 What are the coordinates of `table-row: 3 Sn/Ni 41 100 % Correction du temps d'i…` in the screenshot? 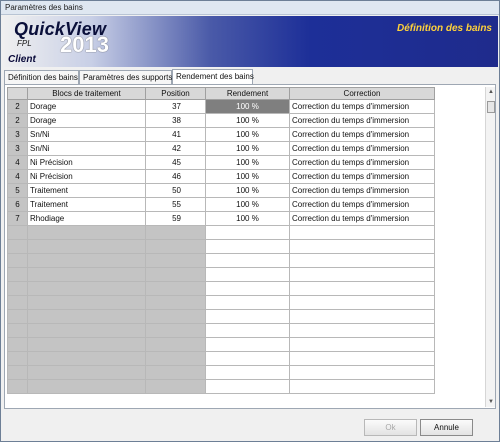 It's located at (221, 134).